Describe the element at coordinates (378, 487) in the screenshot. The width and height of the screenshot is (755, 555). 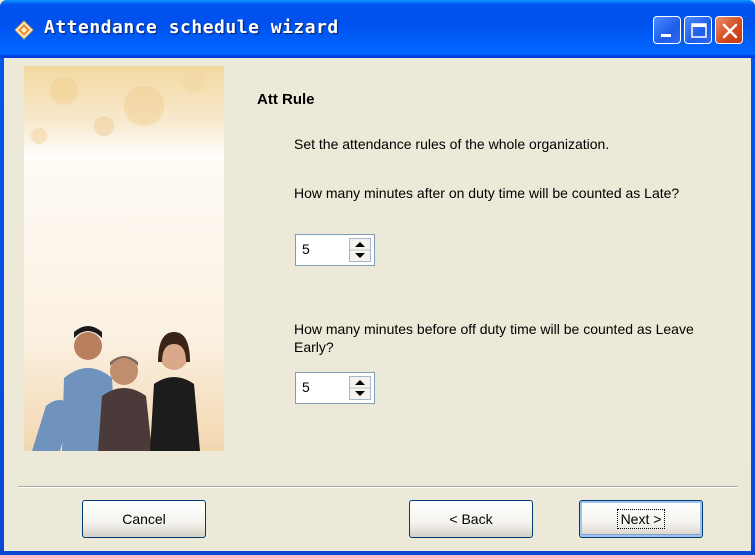
I see `footer-separator` at that location.